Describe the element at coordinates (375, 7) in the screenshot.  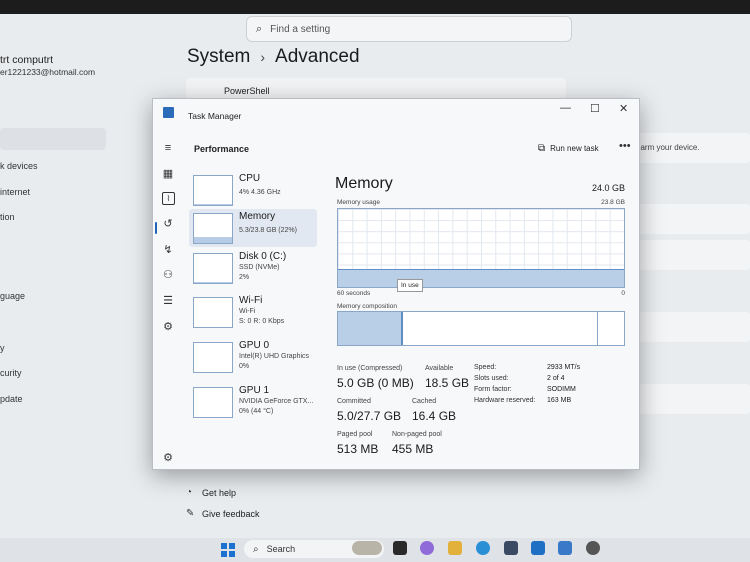
I see `screen-top-bezel` at that location.